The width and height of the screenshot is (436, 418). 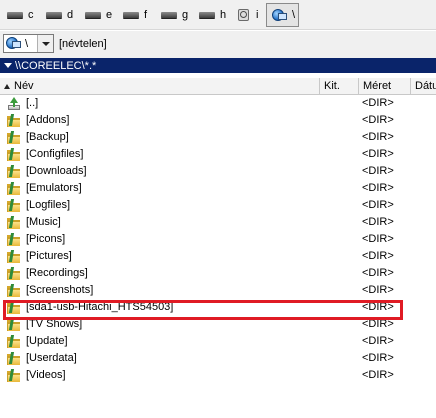 I want to click on column-header-label: Méret, so click(x=377, y=86).